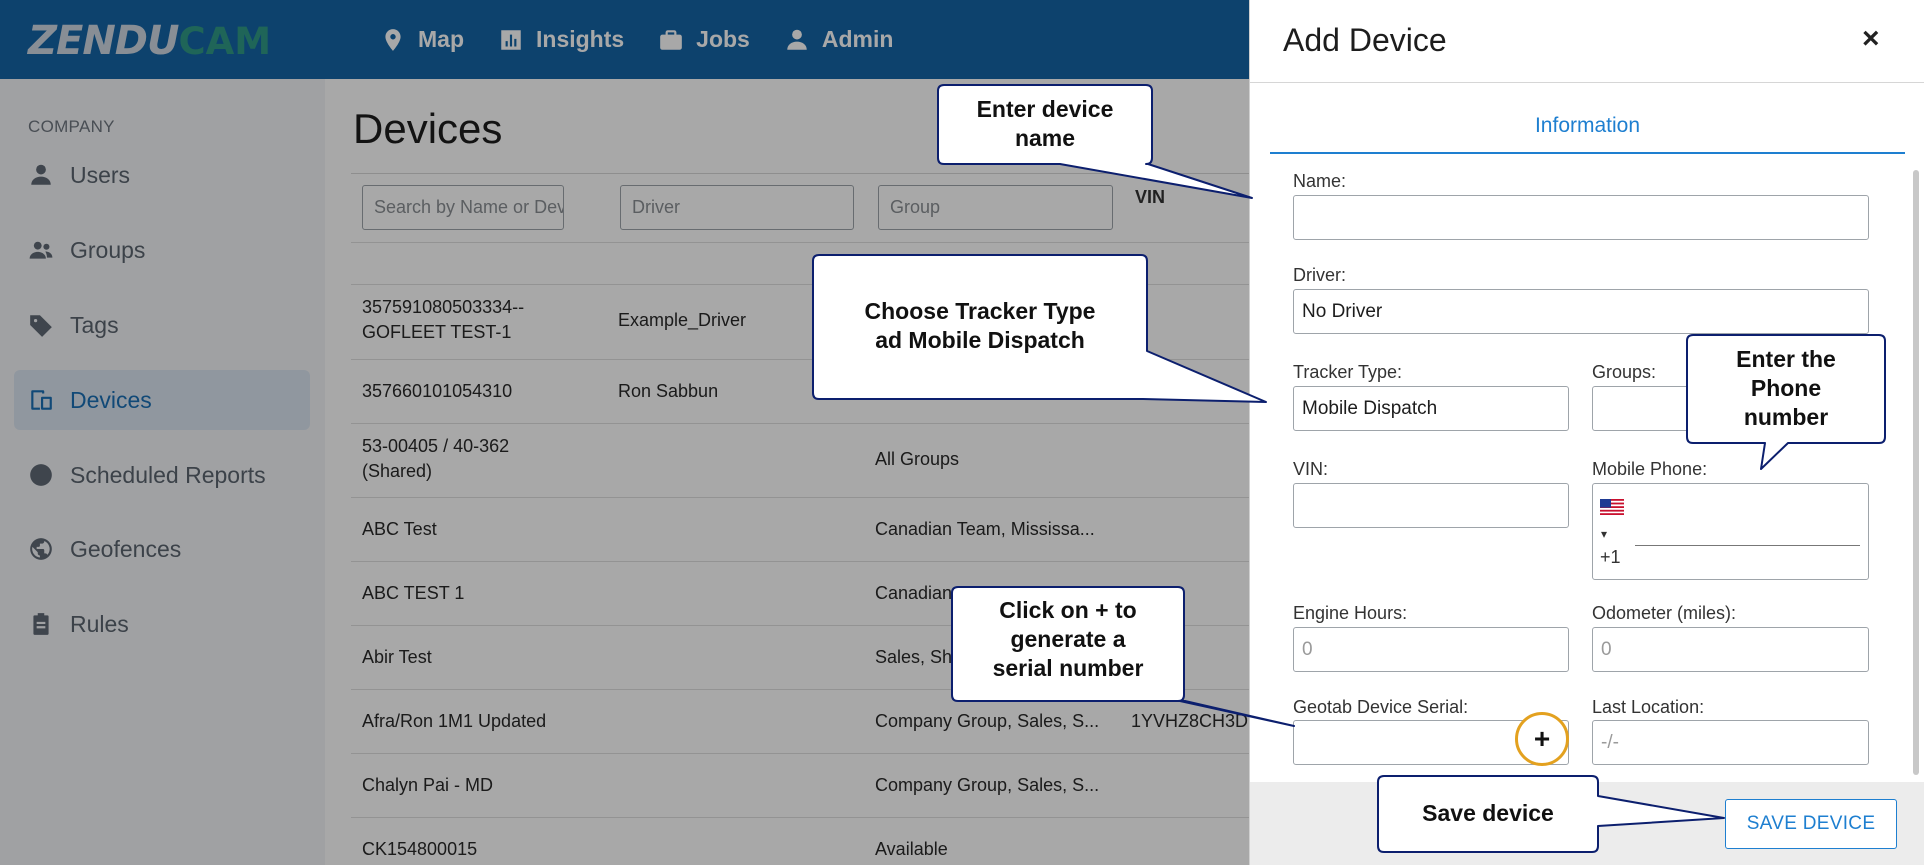 Image resolution: width=1924 pixels, height=865 pixels. What do you see at coordinates (1916, 472) in the screenshot?
I see `scrollbar` at bounding box center [1916, 472].